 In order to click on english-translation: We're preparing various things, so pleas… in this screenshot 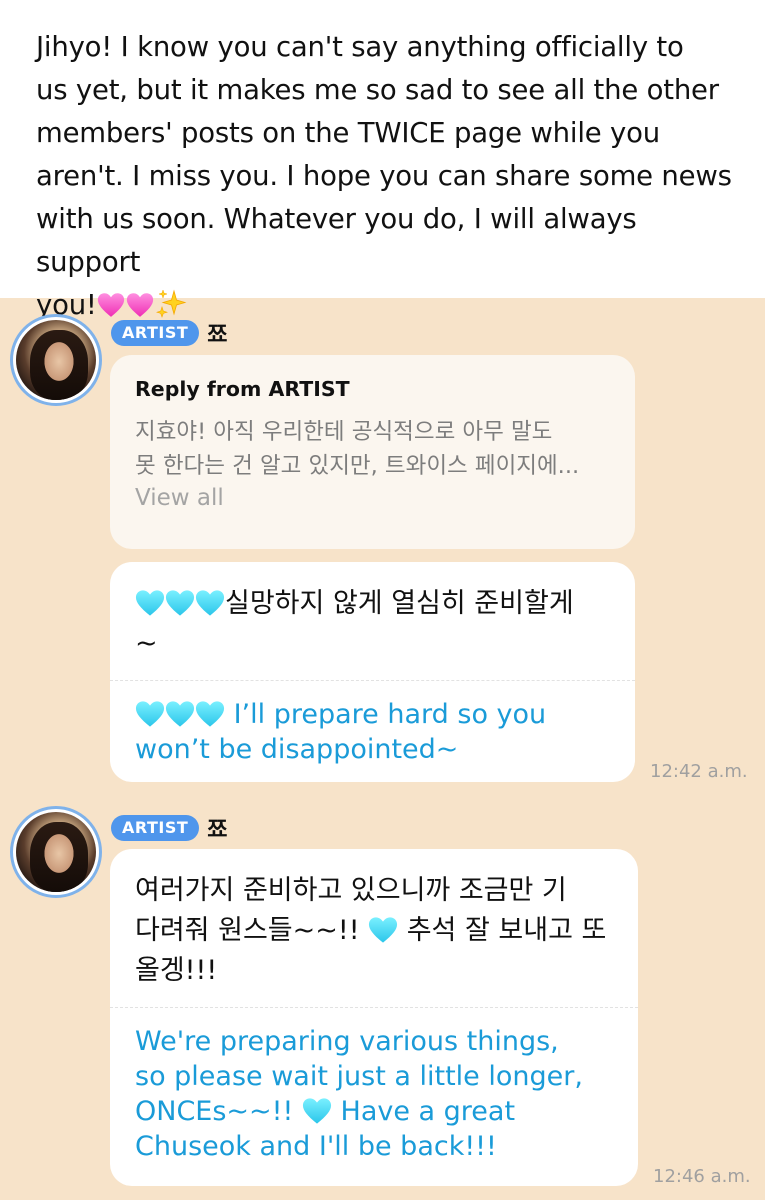, I will do `click(374, 1094)`.